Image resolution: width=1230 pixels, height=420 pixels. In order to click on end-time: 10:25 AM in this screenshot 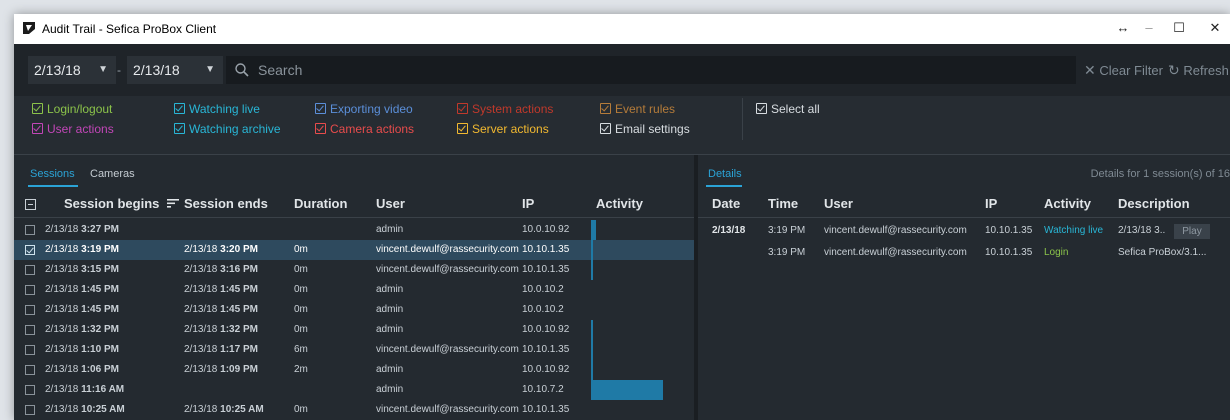, I will do `click(242, 409)`.